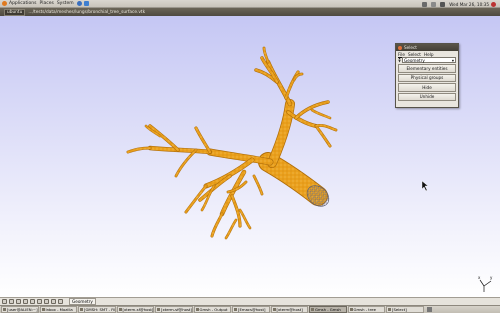 This screenshot has height=313, width=500. I want to click on taskbar-item-active: Gmsh - Gmsh, so click(328, 309).